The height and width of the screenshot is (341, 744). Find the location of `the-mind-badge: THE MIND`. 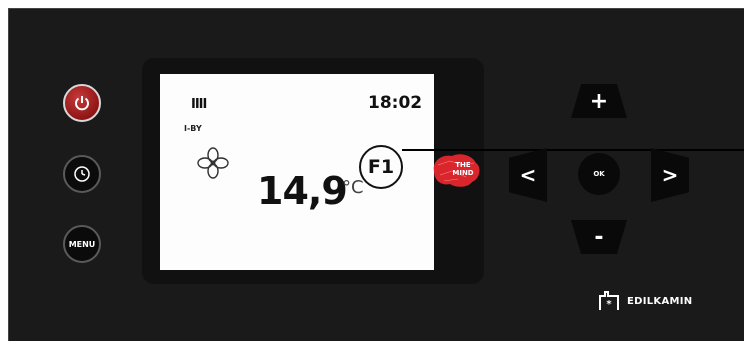

the-mind-badge: THE MIND is located at coordinates (463, 169).